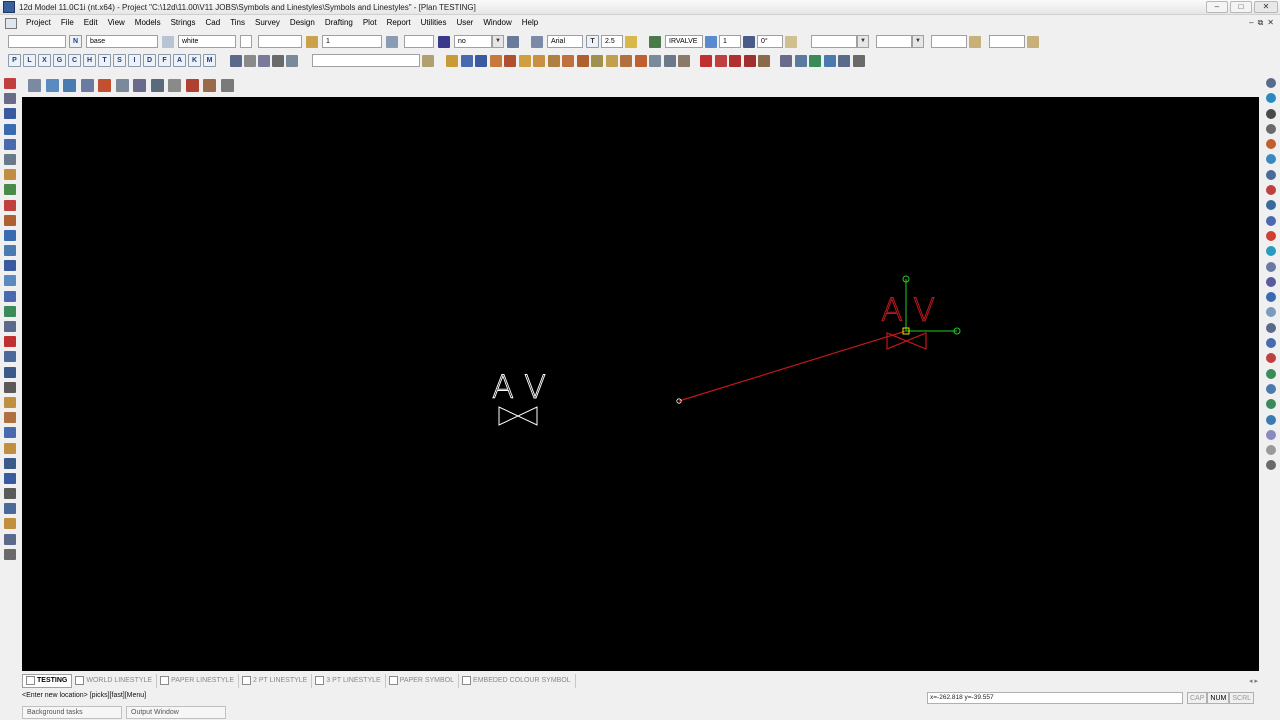 Image resolution: width=1280 pixels, height=720 pixels. Describe the element at coordinates (730, 41) in the screenshot. I see `symbol-scale-field: 1` at that location.